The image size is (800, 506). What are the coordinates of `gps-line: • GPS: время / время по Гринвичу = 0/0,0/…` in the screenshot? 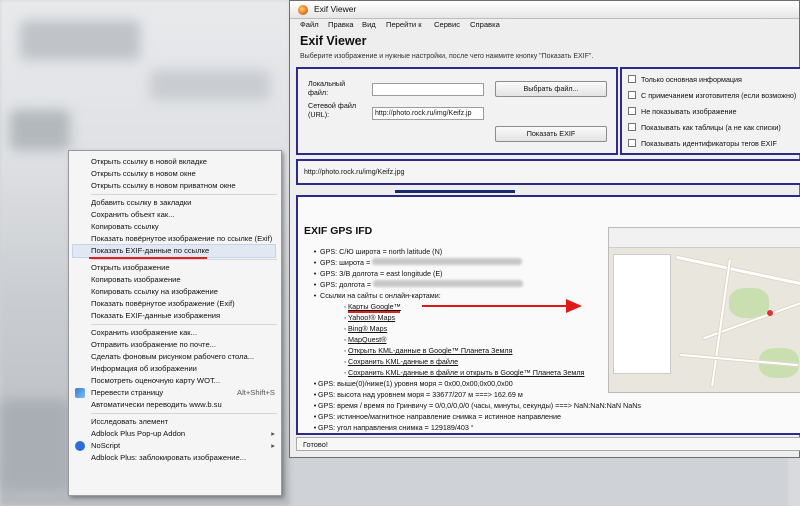 It's located at (477, 405).